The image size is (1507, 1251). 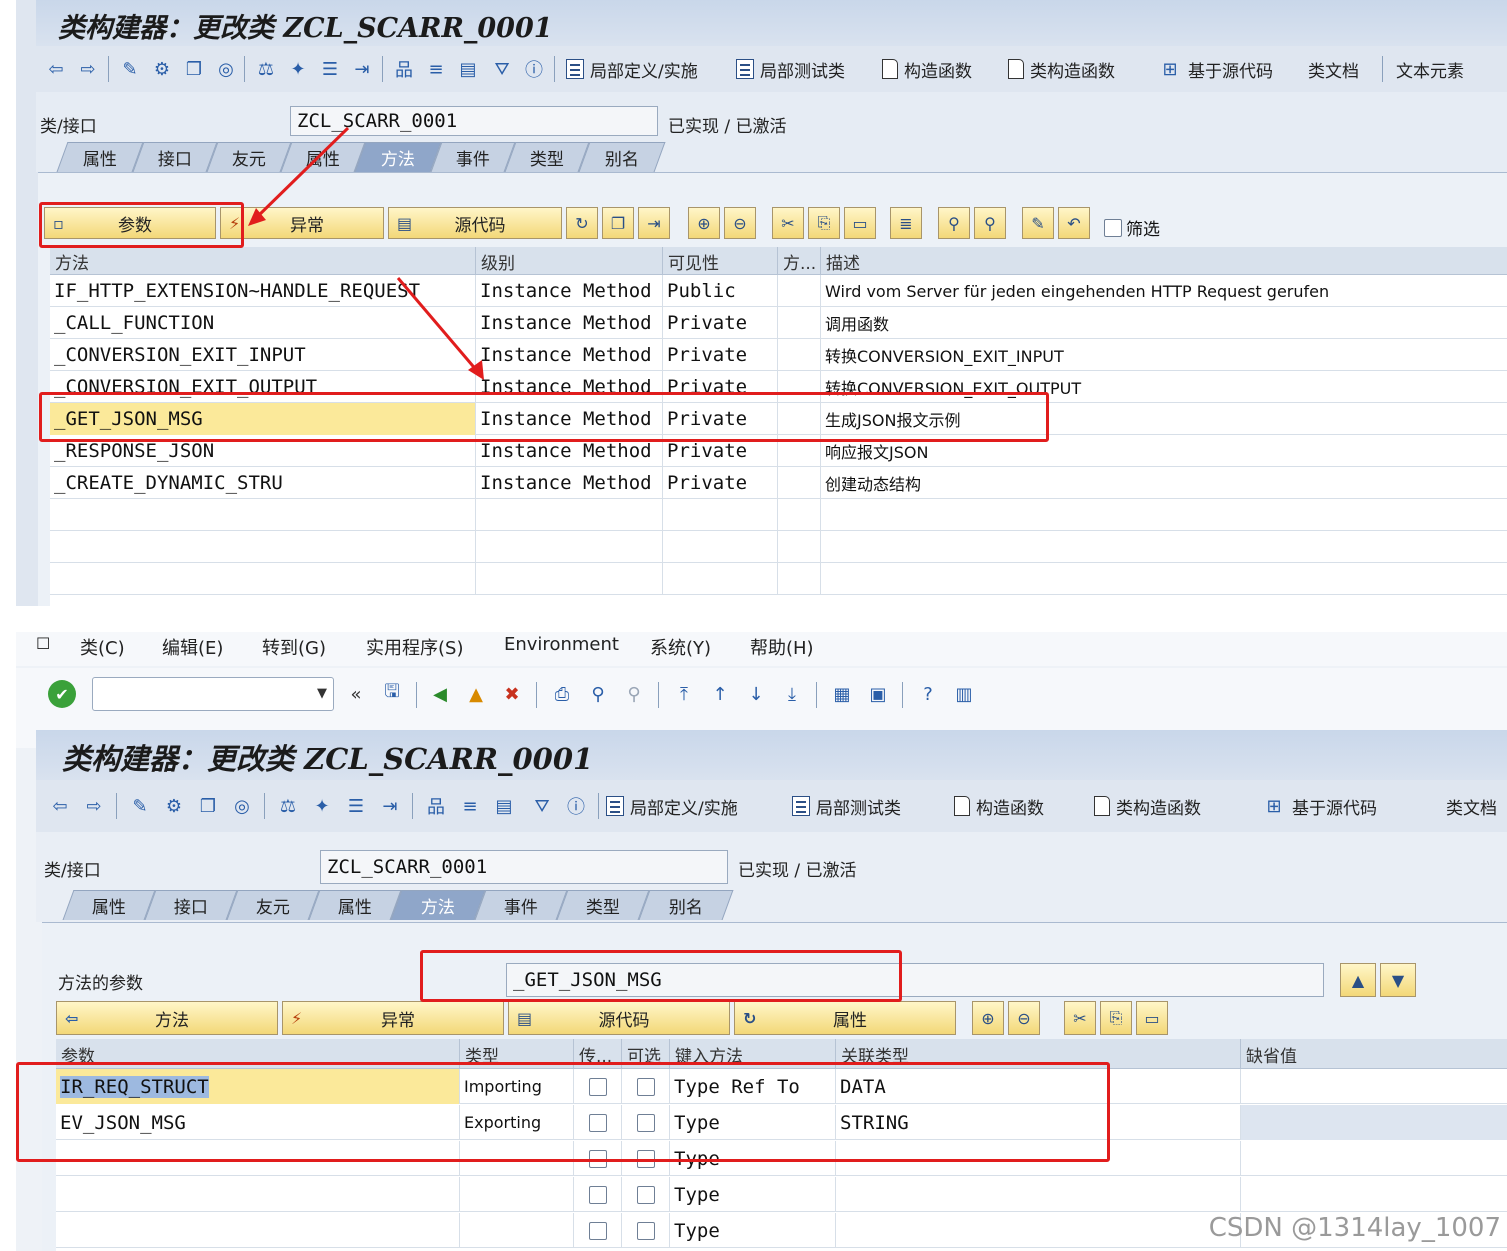 I want to click on menu-environment: Environment, so click(x=561, y=644).